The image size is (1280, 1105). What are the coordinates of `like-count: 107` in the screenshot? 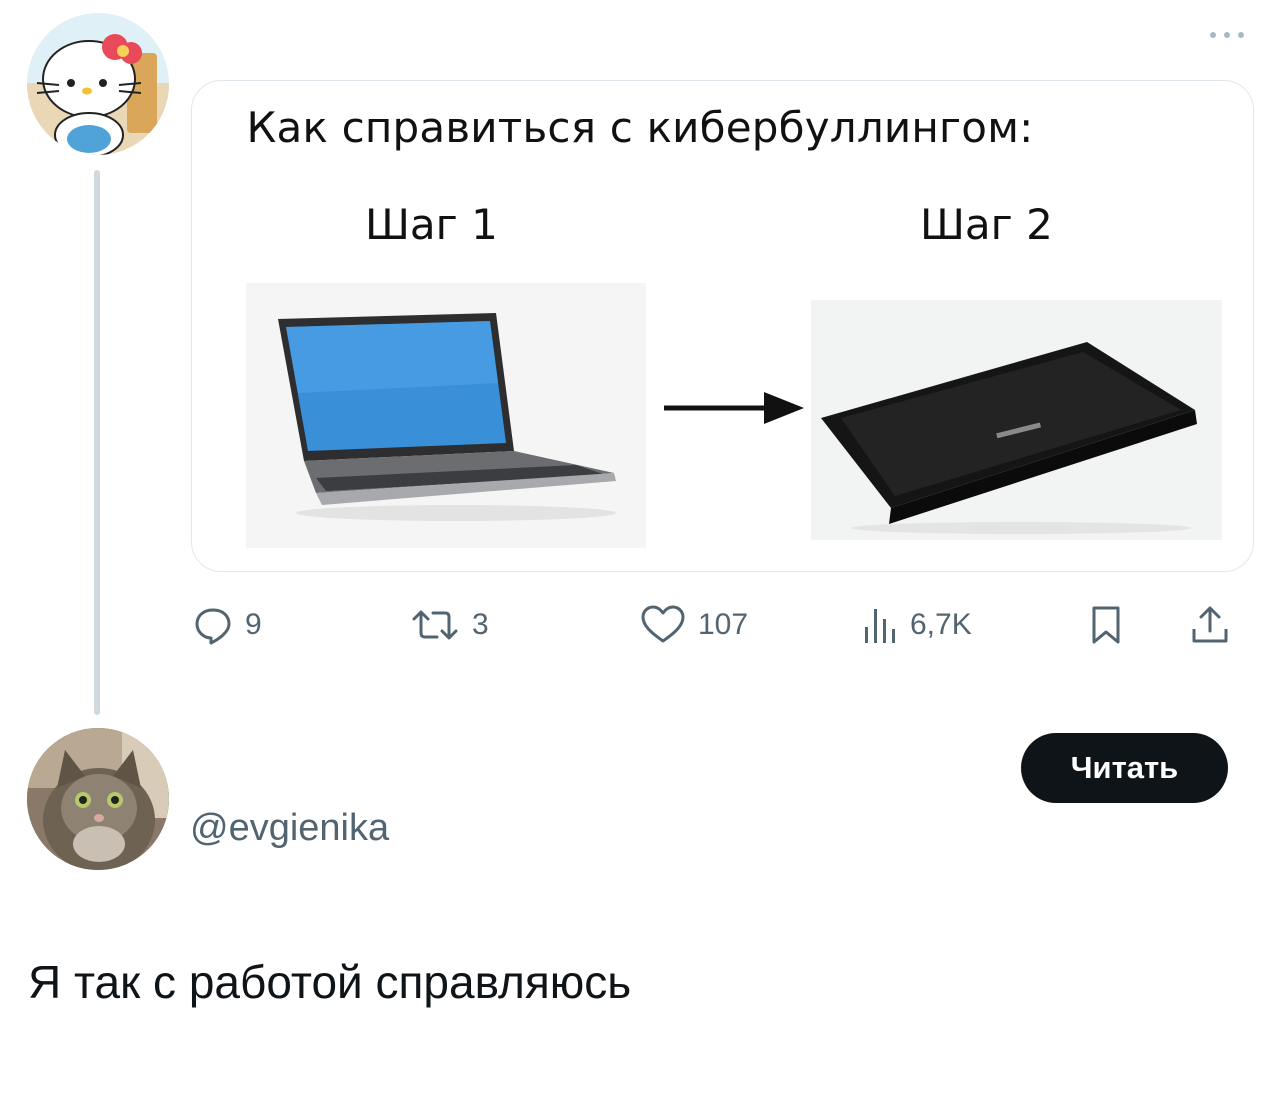 It's located at (723, 624).